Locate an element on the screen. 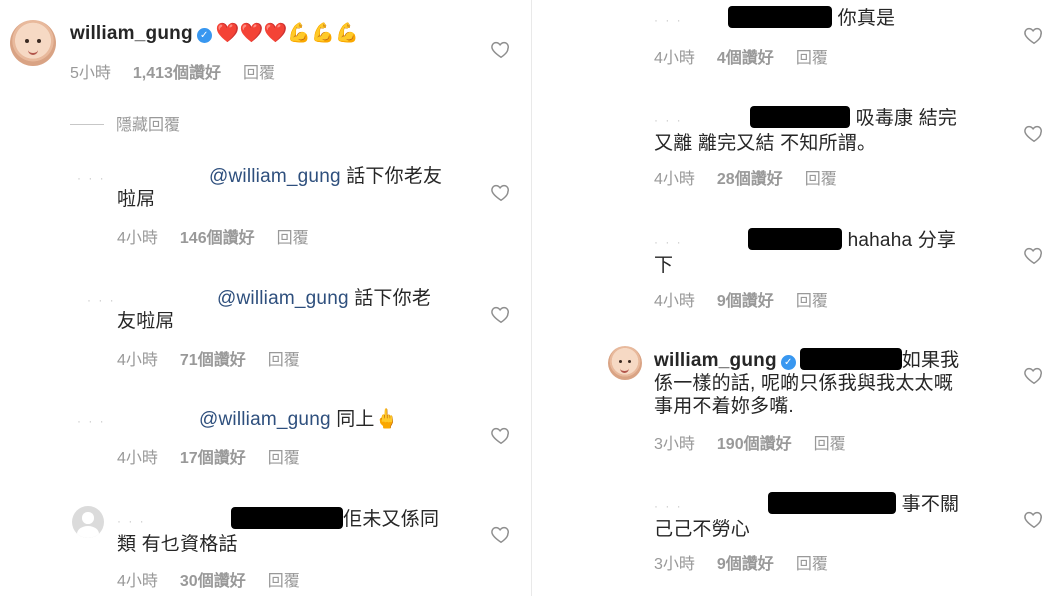  comment-body: · · · 吸毒康 結完 又離 離完又結 不知所謂。 is located at coordinates (834, 130).